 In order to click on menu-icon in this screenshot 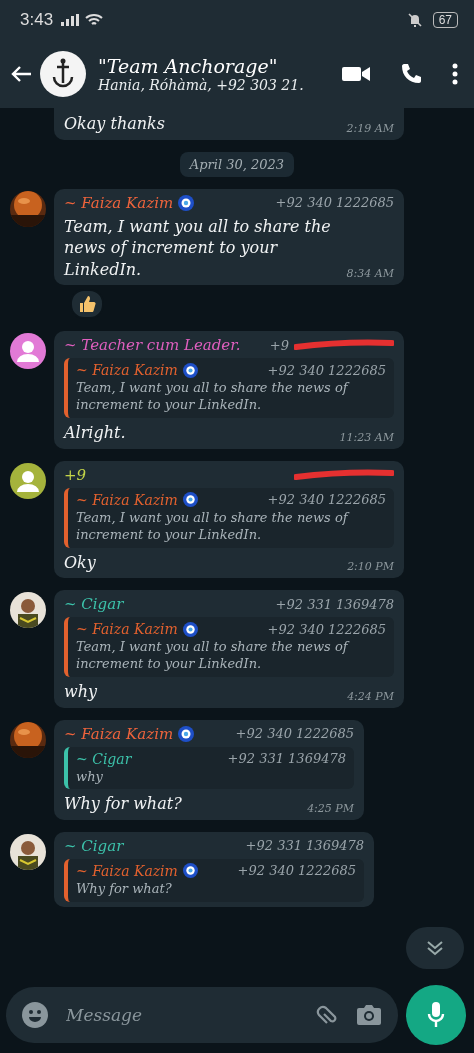, I will do `click(455, 74)`.